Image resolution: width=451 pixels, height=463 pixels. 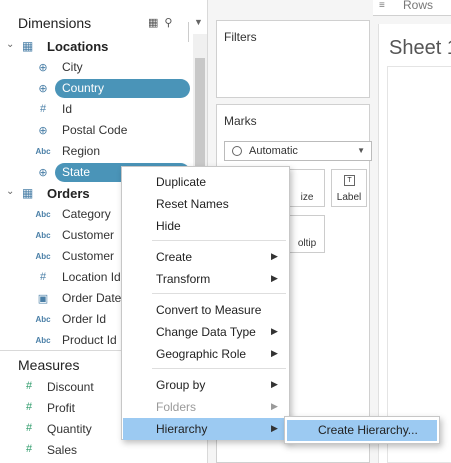 What do you see at coordinates (201, 354) in the screenshot?
I see `menu-item-label: Geographic Role` at bounding box center [201, 354].